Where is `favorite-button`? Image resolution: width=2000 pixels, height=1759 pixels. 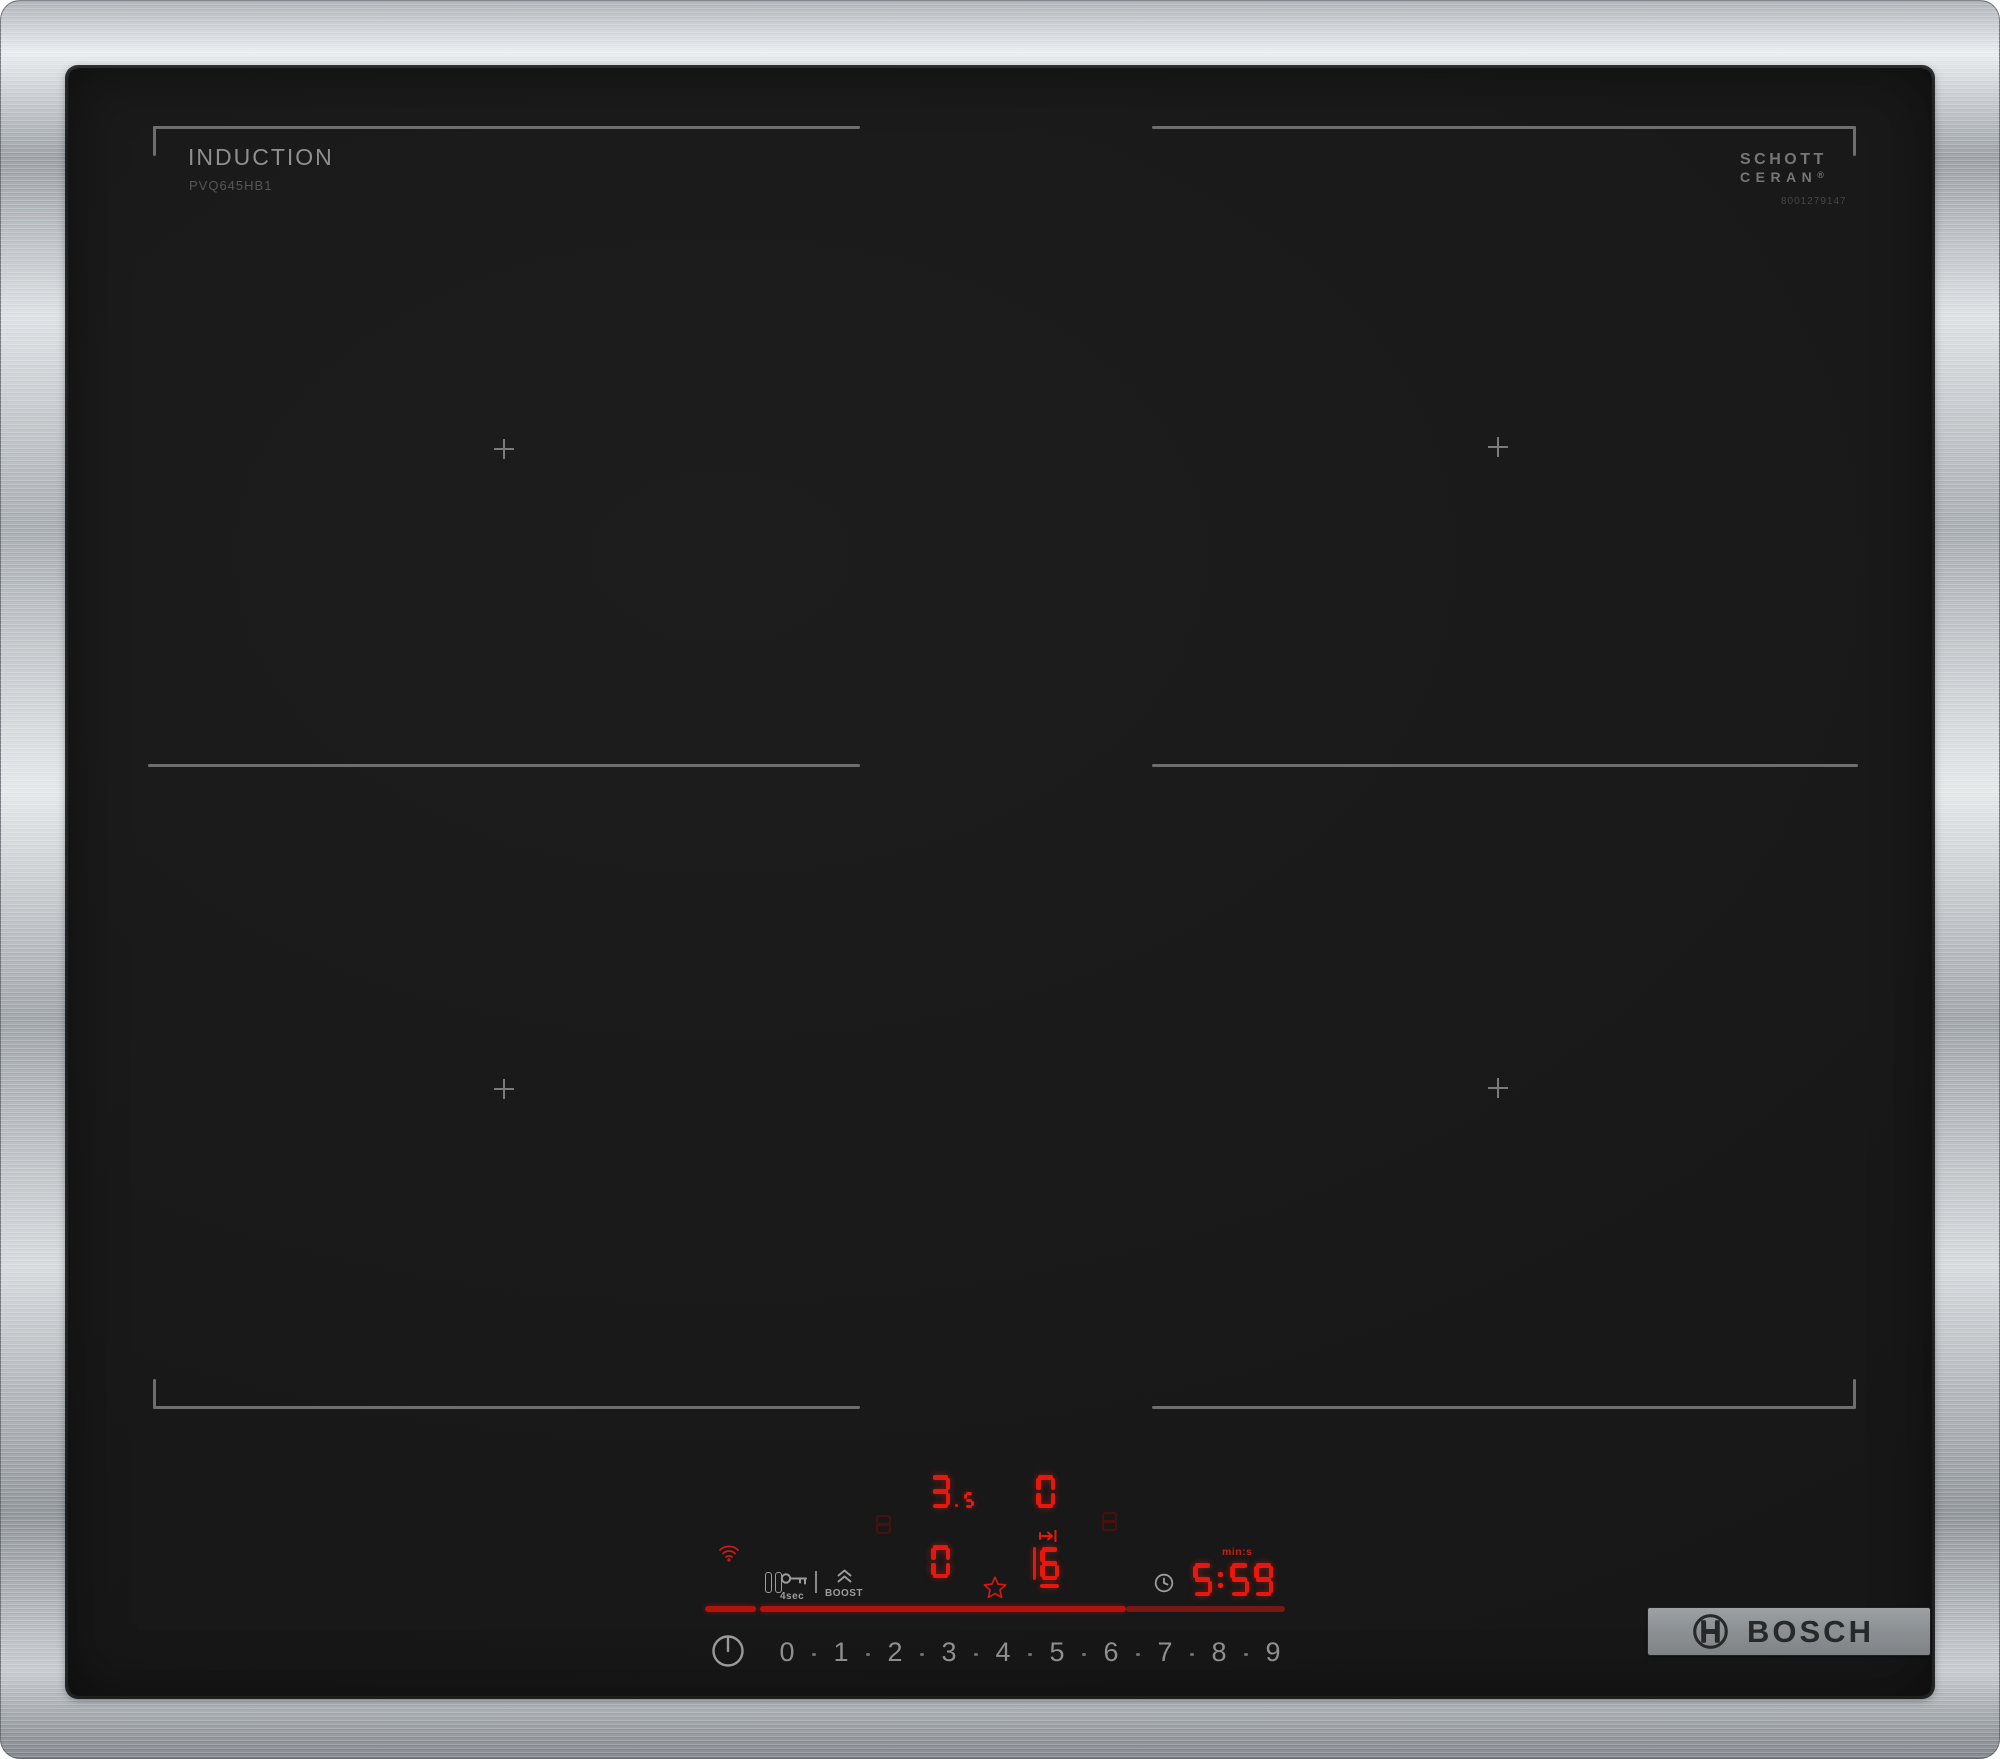 favorite-button is located at coordinates (995, 1587).